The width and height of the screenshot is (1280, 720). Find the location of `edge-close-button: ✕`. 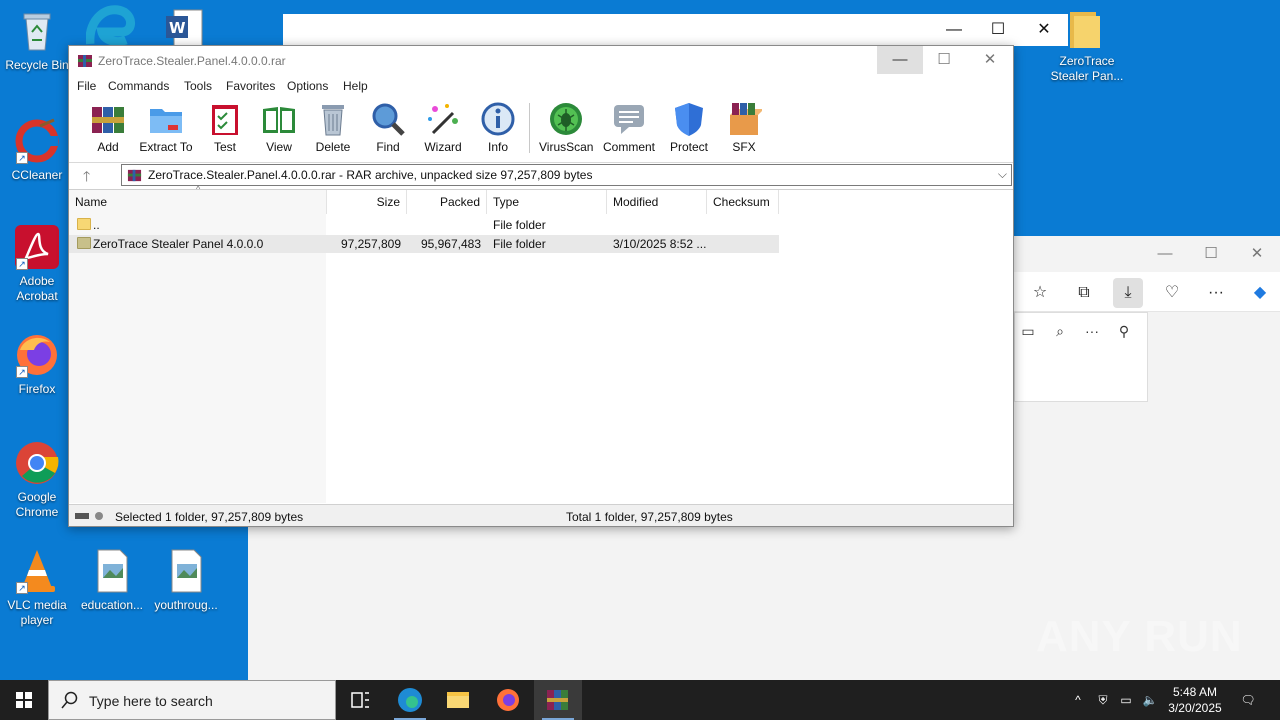

edge-close-button: ✕ is located at coordinates (1257, 254).